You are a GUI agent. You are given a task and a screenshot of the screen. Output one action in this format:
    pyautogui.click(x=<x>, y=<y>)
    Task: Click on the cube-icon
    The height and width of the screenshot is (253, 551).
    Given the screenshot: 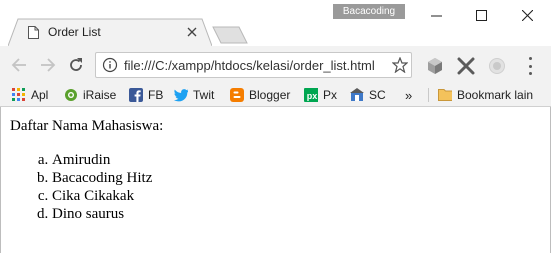 What is the action you would take?
    pyautogui.click(x=435, y=66)
    